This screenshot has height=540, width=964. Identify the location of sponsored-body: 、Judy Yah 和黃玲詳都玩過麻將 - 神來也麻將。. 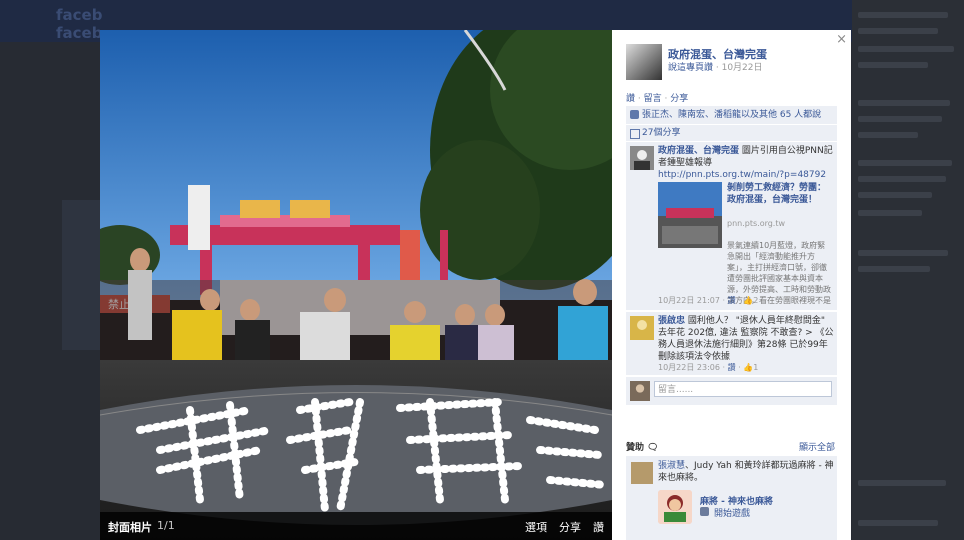
(746, 472).